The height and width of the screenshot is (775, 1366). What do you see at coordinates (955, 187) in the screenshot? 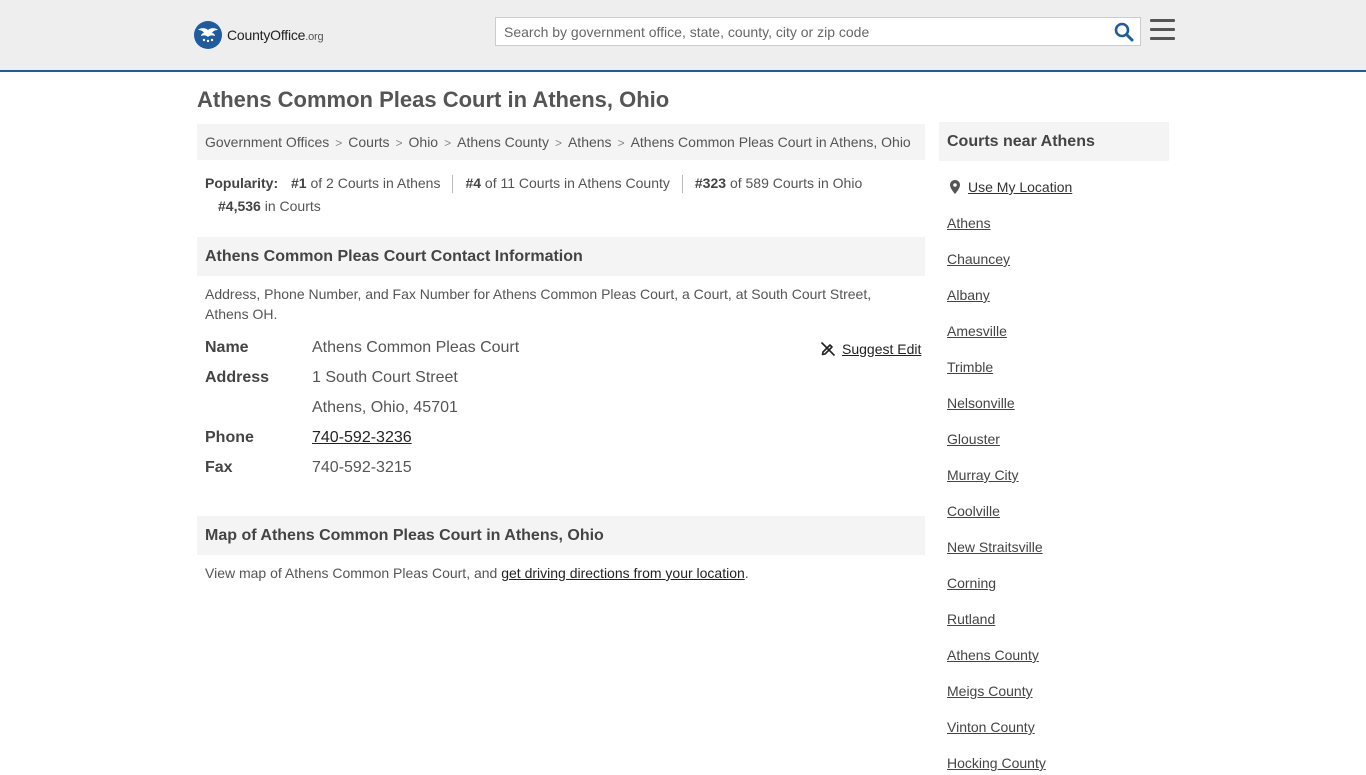
I see `location-pin-icon` at bounding box center [955, 187].